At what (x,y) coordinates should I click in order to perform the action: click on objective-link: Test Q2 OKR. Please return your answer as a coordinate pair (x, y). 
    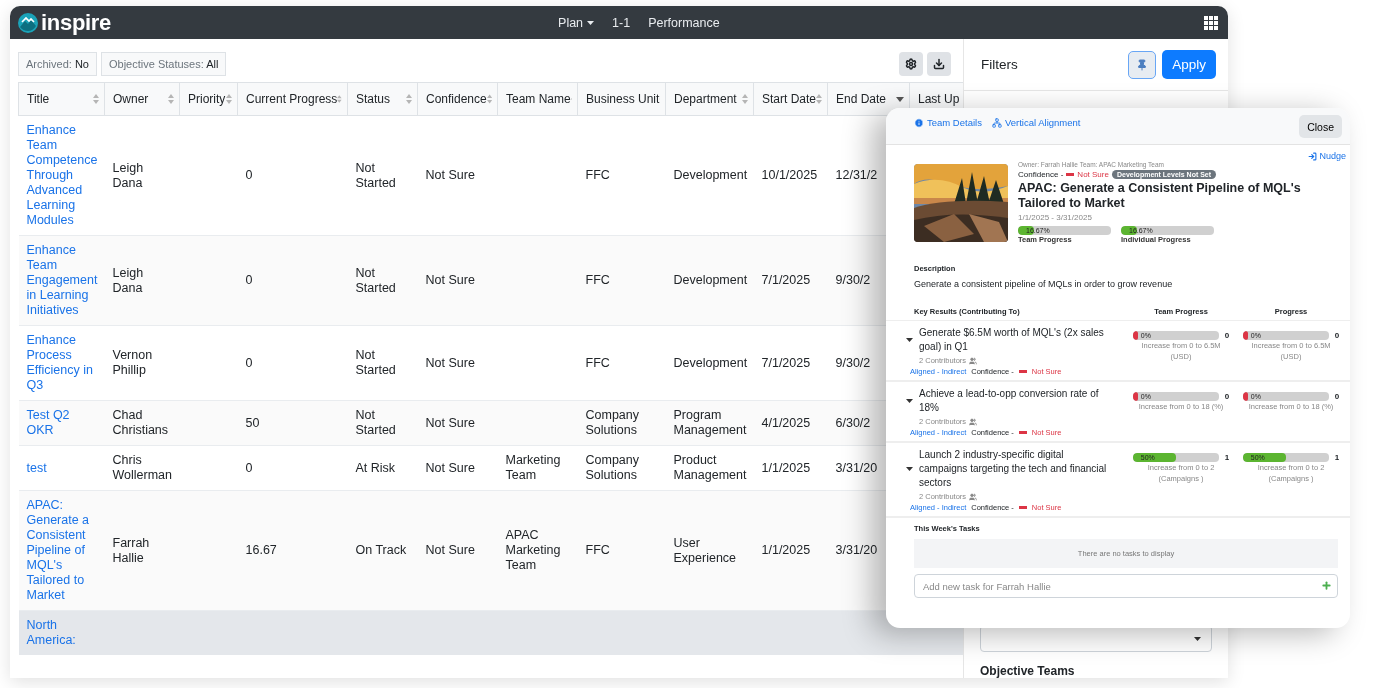
    Looking at the image, I should click on (62, 423).